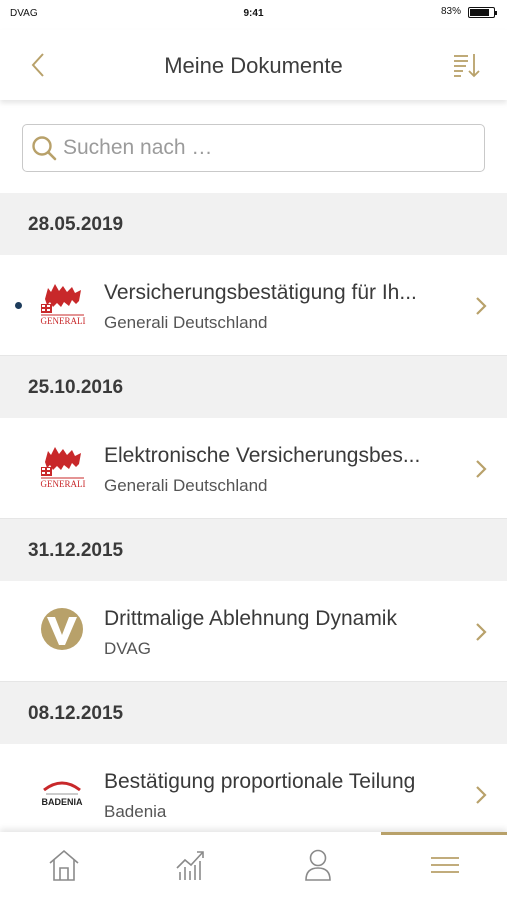  I want to click on document-title: Bestätigung proportionale Teilung, so click(260, 781).